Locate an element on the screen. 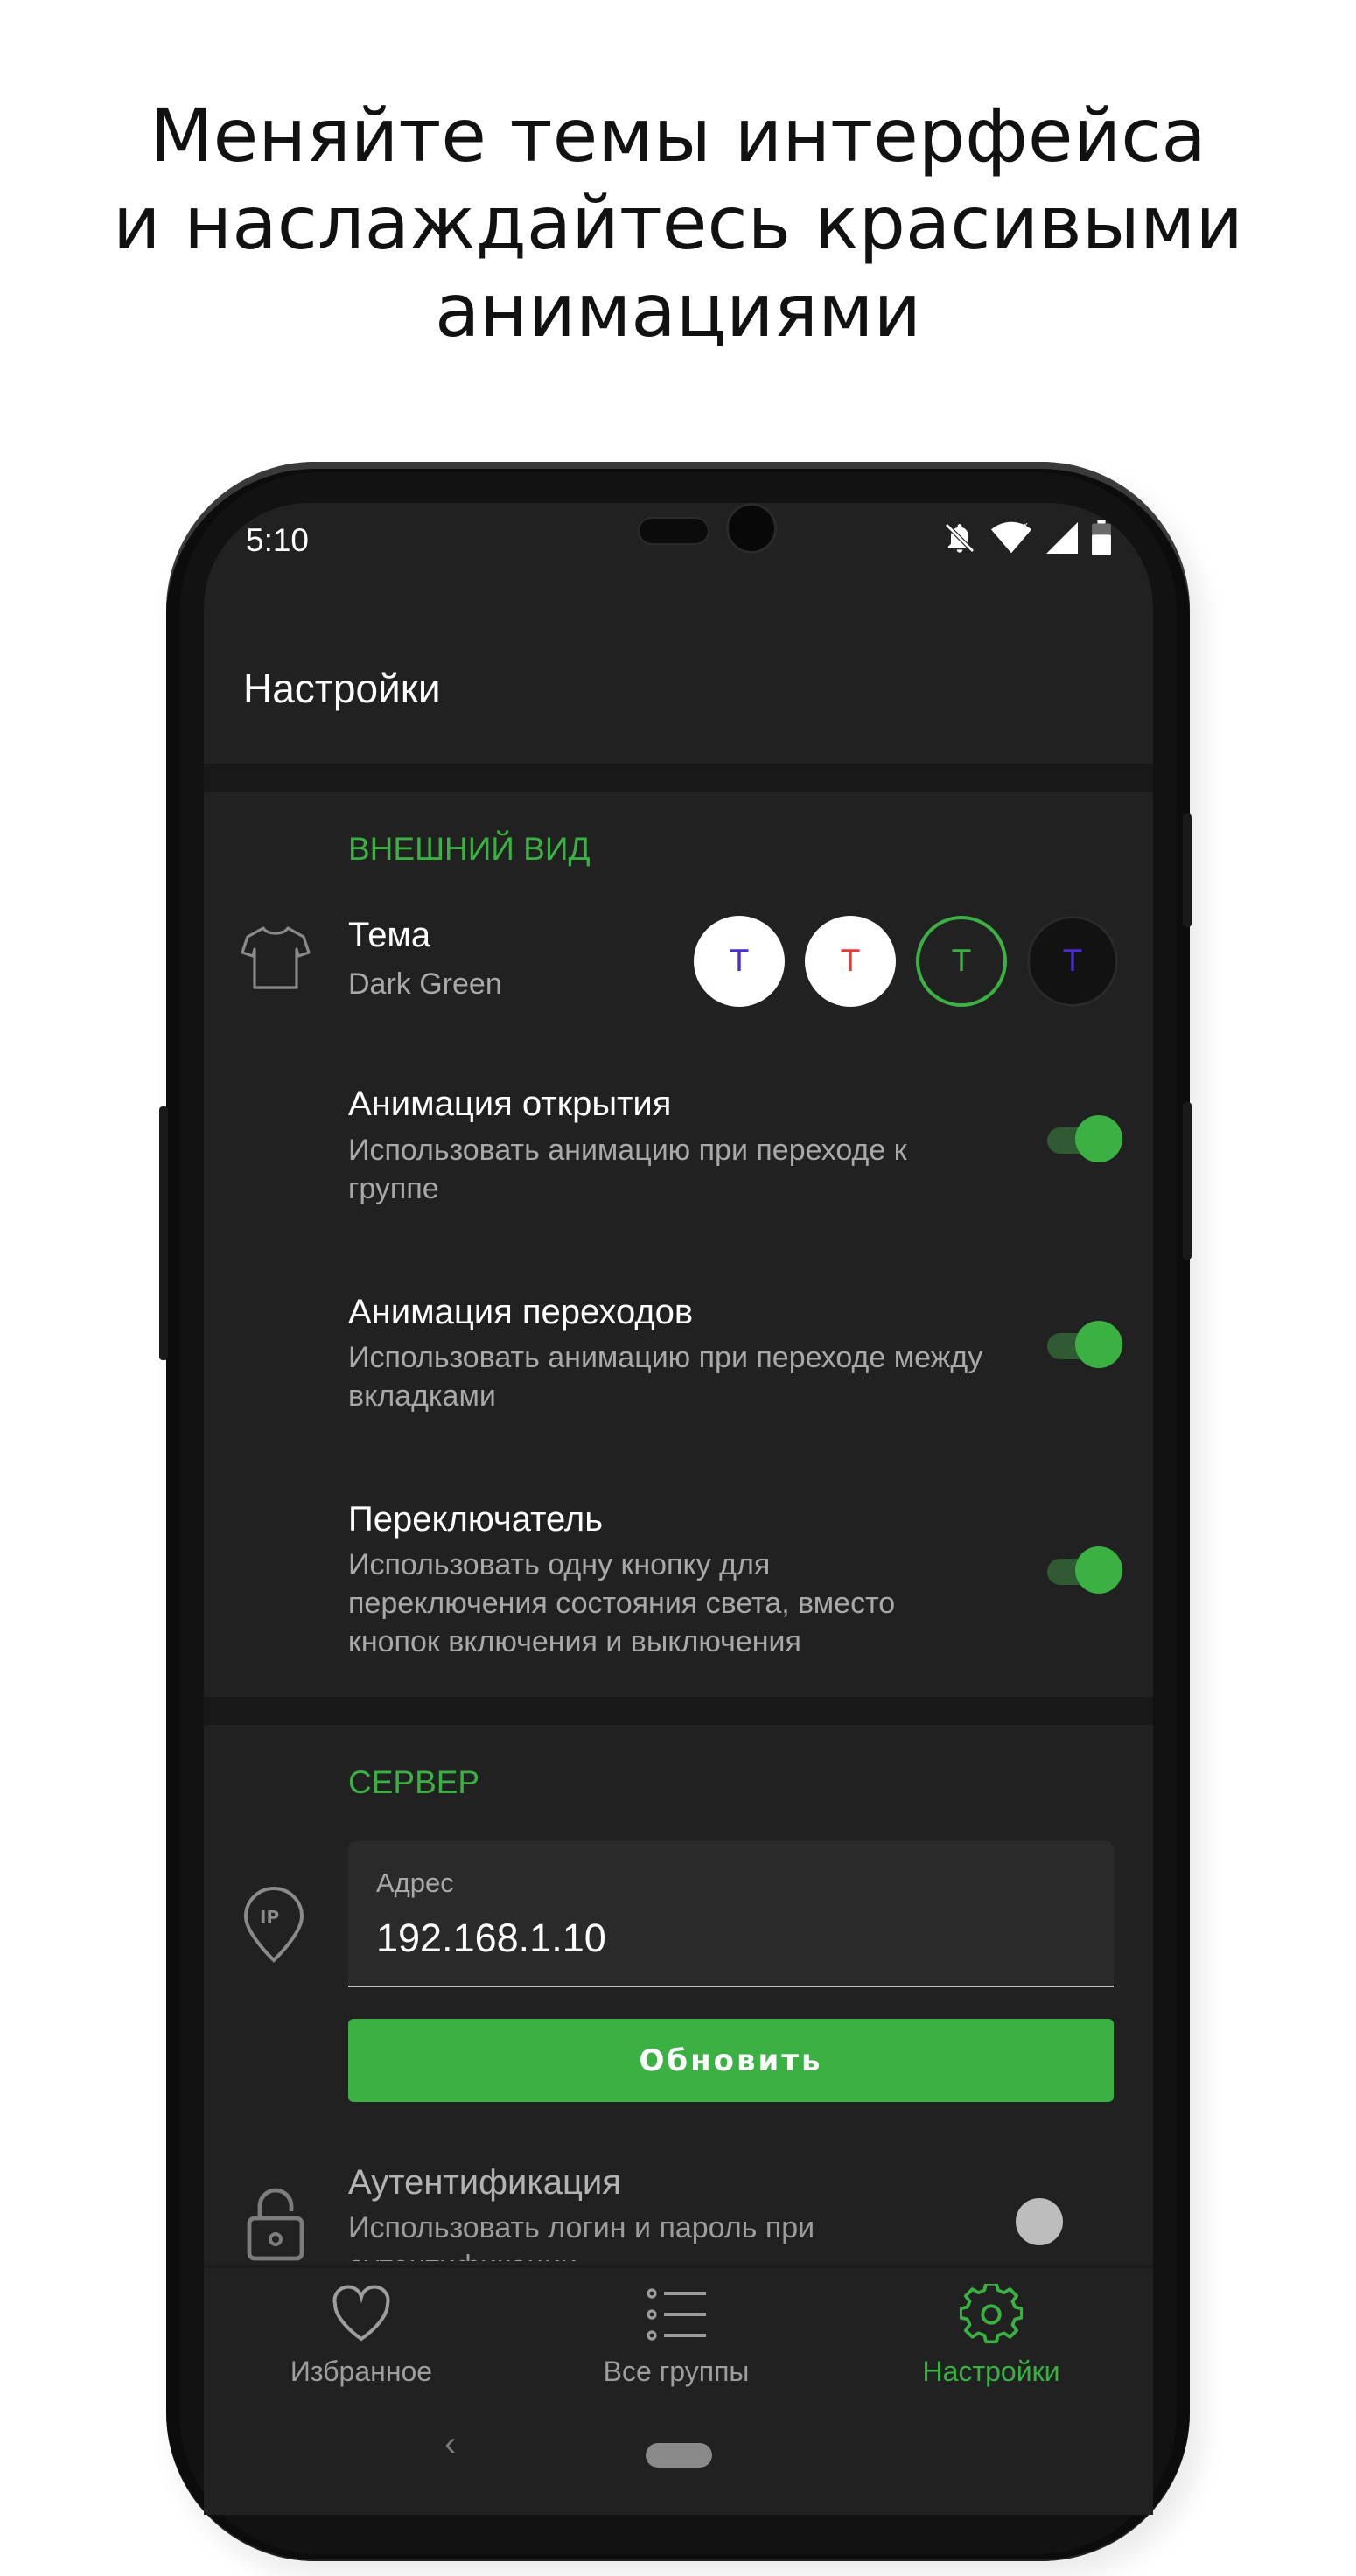 The image size is (1356, 2576). theme-swatch-4: T is located at coordinates (1072, 961).